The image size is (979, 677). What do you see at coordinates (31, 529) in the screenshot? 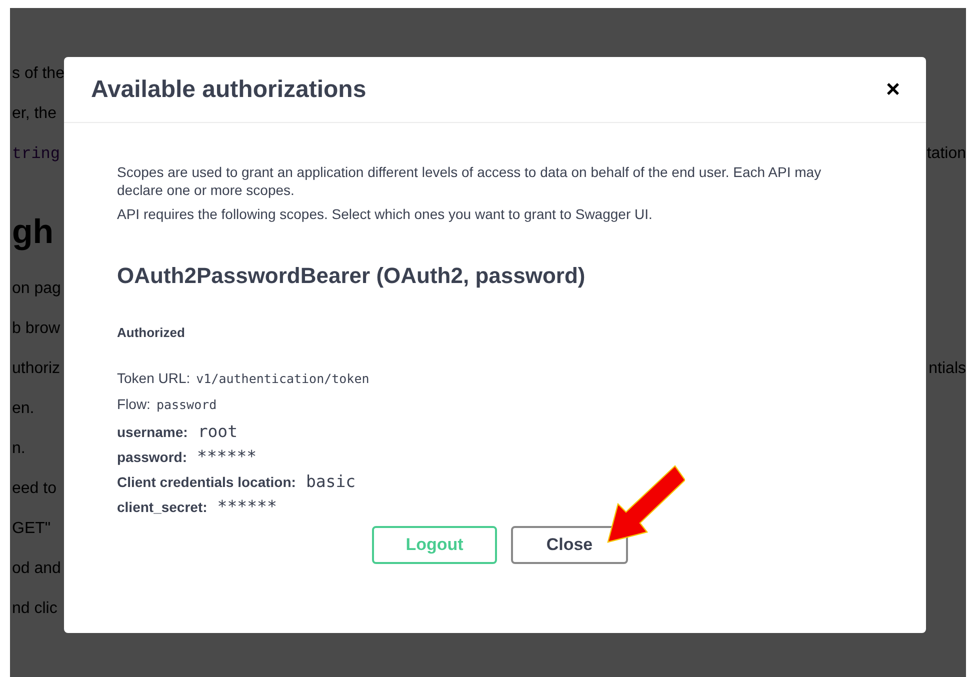
I see `page-text-fragment: GET"` at bounding box center [31, 529].